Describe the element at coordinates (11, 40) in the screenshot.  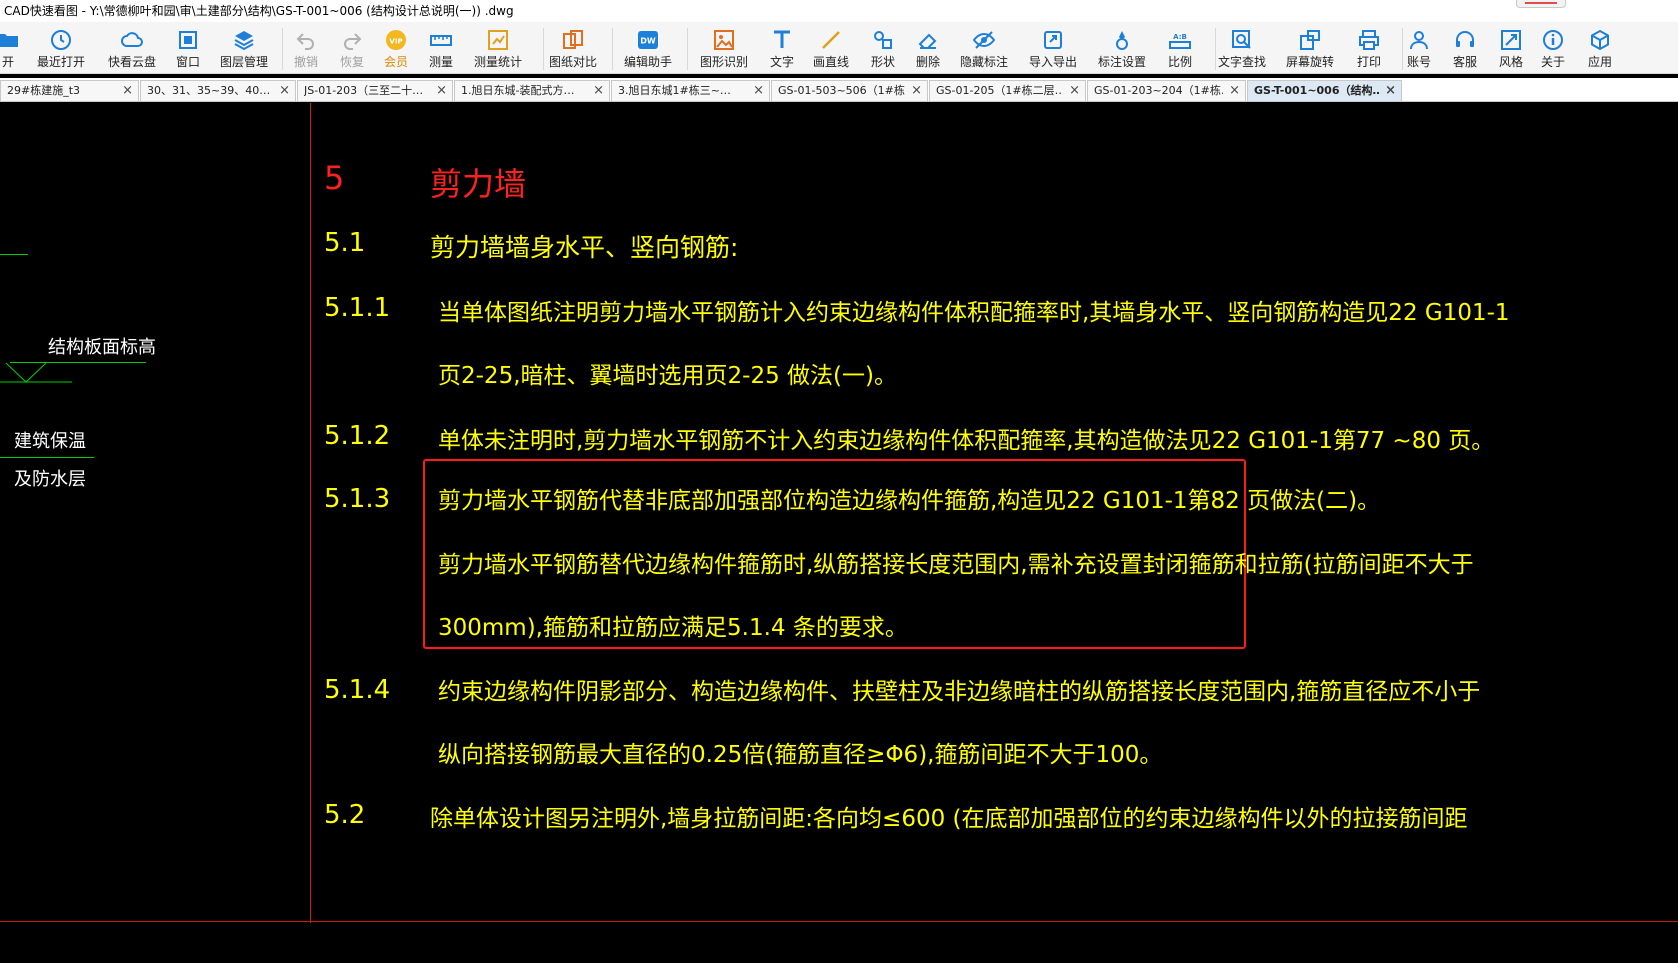
I see `folder-open-icon` at that location.